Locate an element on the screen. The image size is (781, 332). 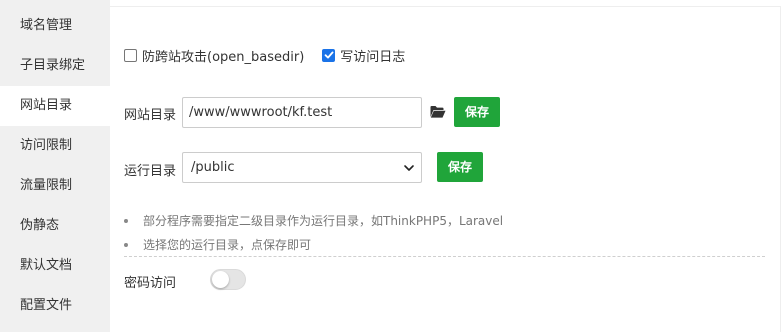
dashed-divider is located at coordinates (444, 256).